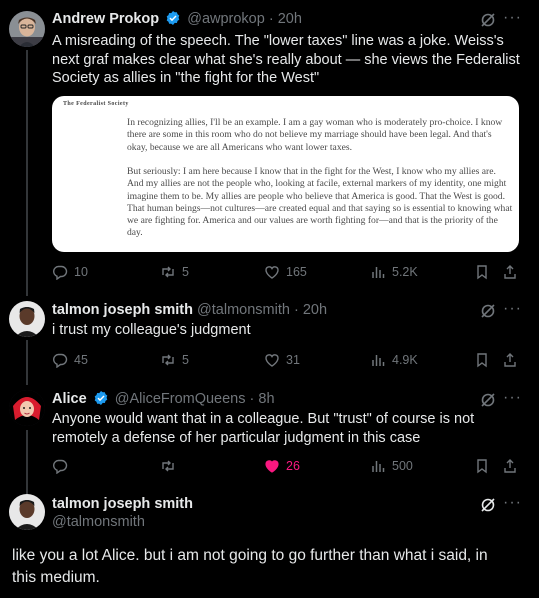 The height and width of the screenshot is (598, 539). What do you see at coordinates (282, 360) in the screenshot?
I see `like-button: 31` at bounding box center [282, 360].